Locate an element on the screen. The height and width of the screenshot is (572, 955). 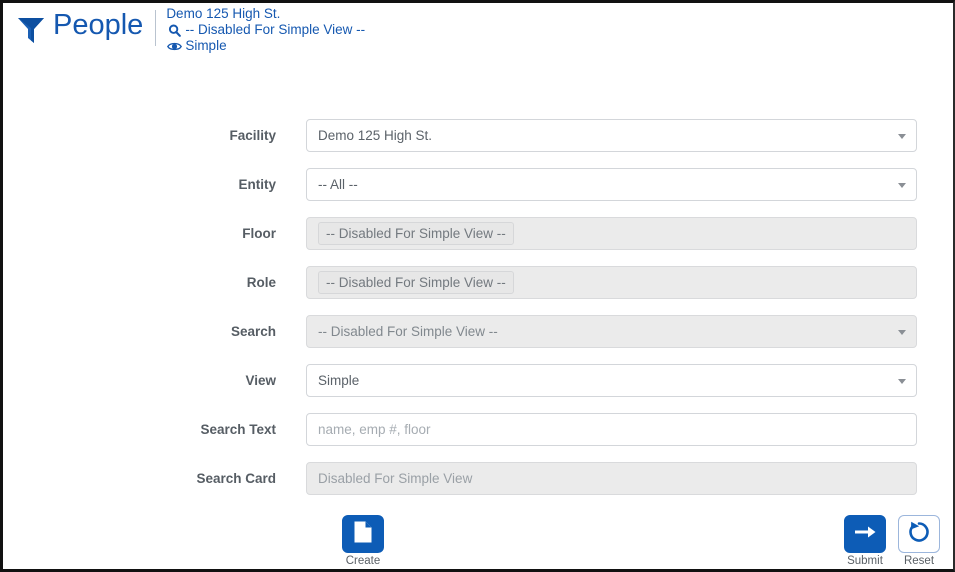
search-card-placeholder: Disabled For Simple View is located at coordinates (395, 478).